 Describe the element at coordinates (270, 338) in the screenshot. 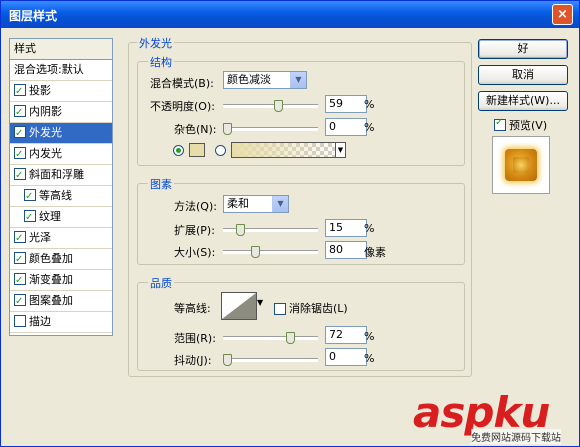

I see `range-slider` at that location.